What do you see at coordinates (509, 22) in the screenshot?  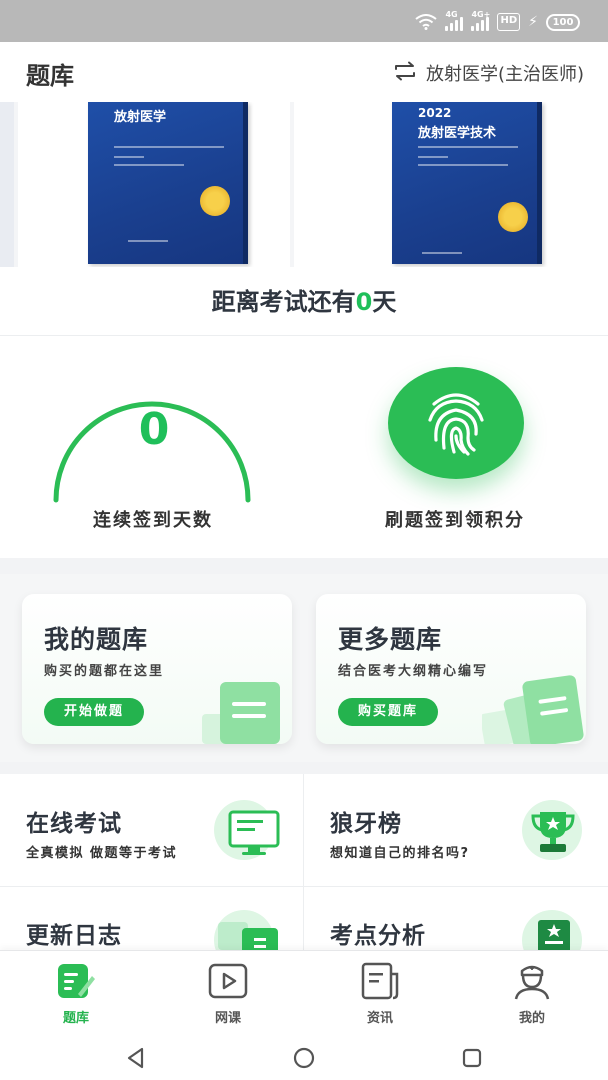 I see `hd-voice-icon: HD` at bounding box center [509, 22].